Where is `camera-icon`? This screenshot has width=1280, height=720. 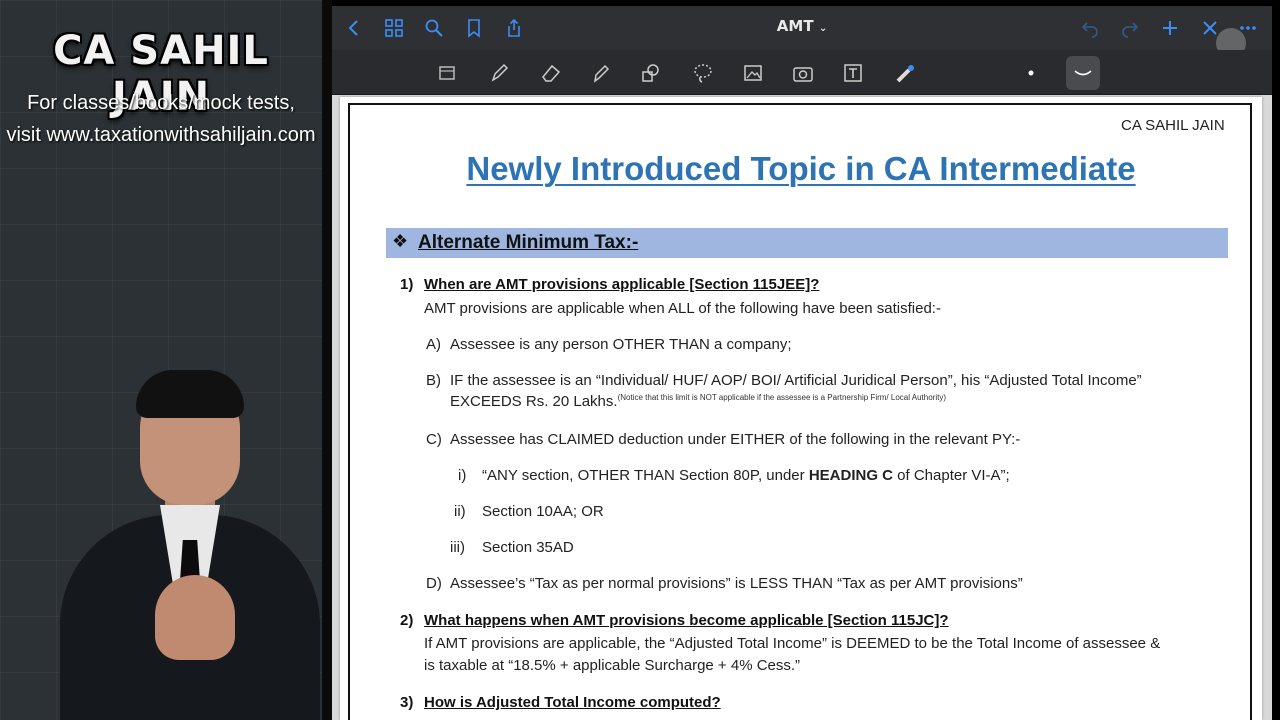 camera-icon is located at coordinates (803, 74).